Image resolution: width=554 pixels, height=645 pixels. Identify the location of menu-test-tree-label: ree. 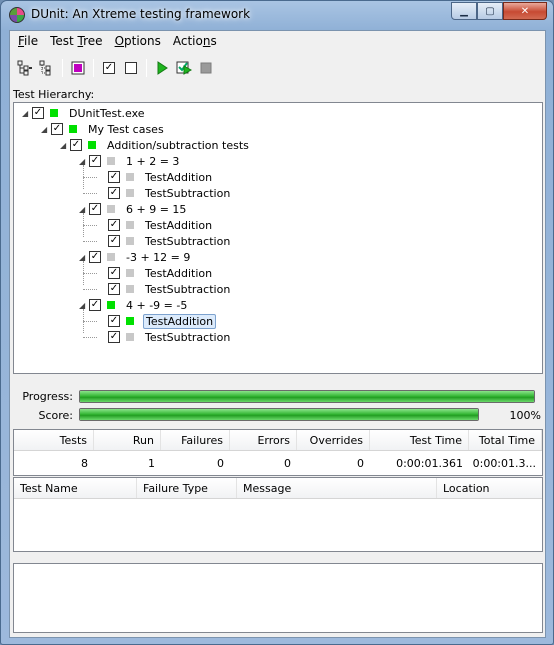
(93, 41).